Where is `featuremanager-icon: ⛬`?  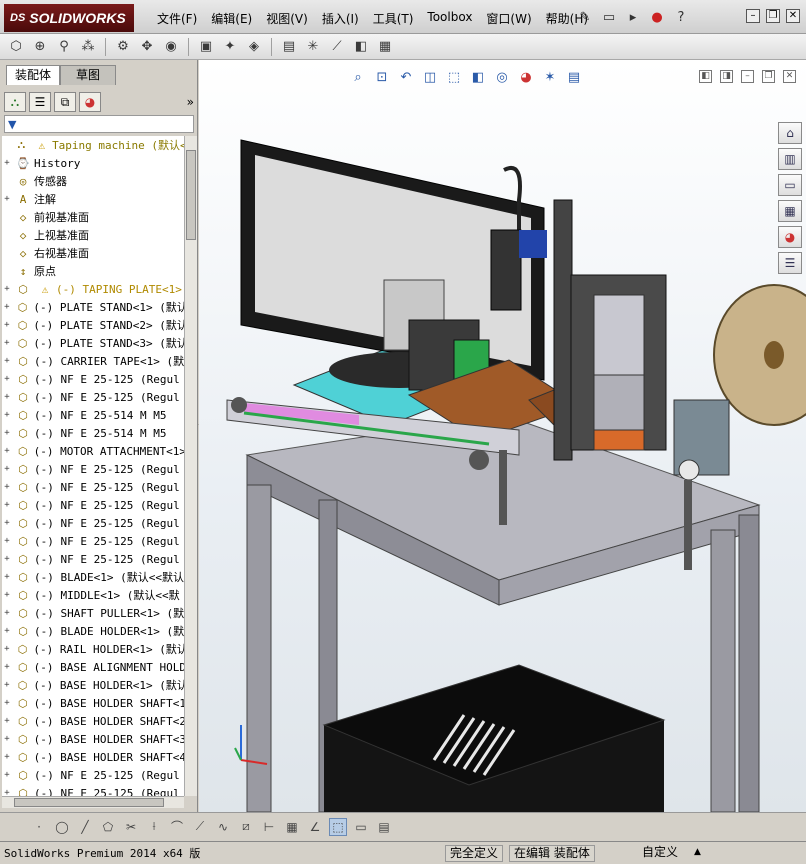
featuremanager-icon: ⛬ is located at coordinates (15, 102).